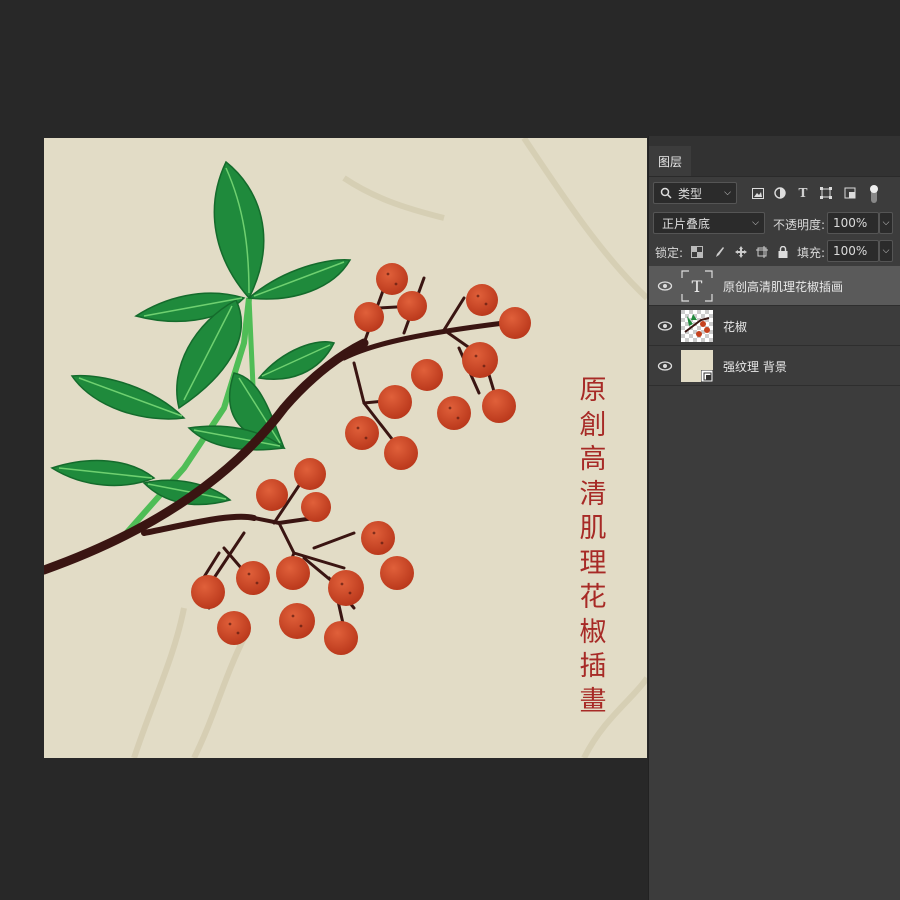 The width and height of the screenshot is (900, 900). Describe the element at coordinates (774, 326) in the screenshot. I see `layer-row-pixel: 花椒` at that location.